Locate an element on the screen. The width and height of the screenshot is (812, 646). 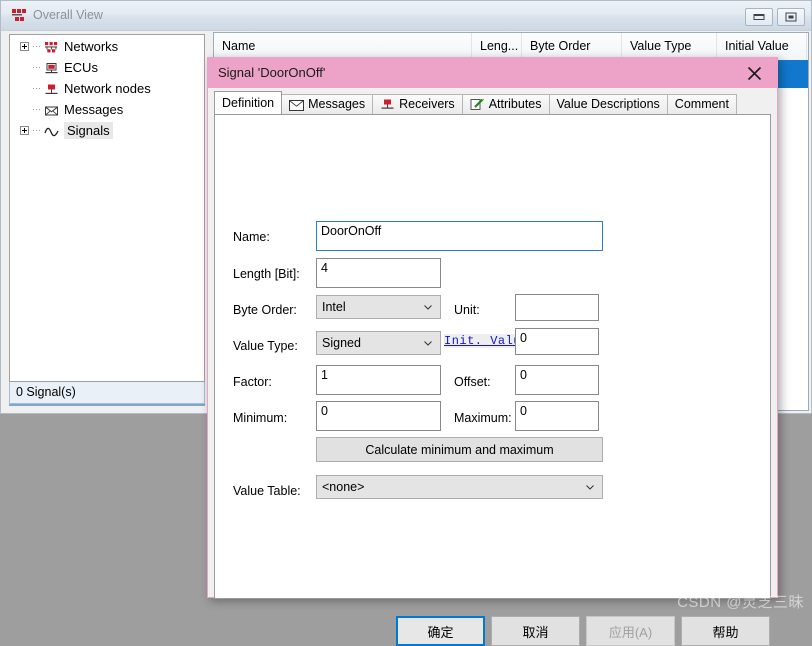
help-button-label: 帮助 is located at coordinates (725, 632).